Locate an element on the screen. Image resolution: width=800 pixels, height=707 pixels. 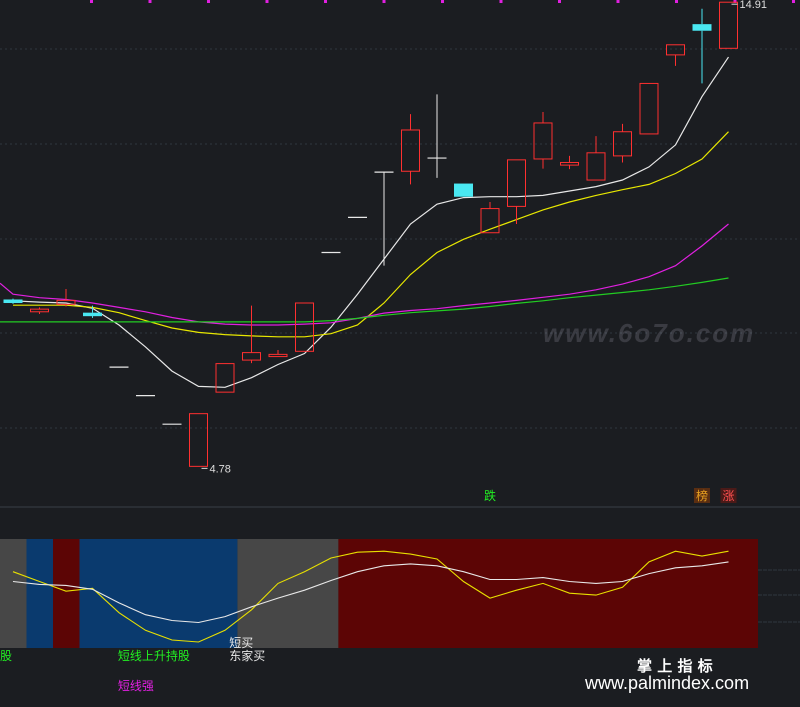
annotation-label-1: 4.78 is located at coordinates (220, 469).